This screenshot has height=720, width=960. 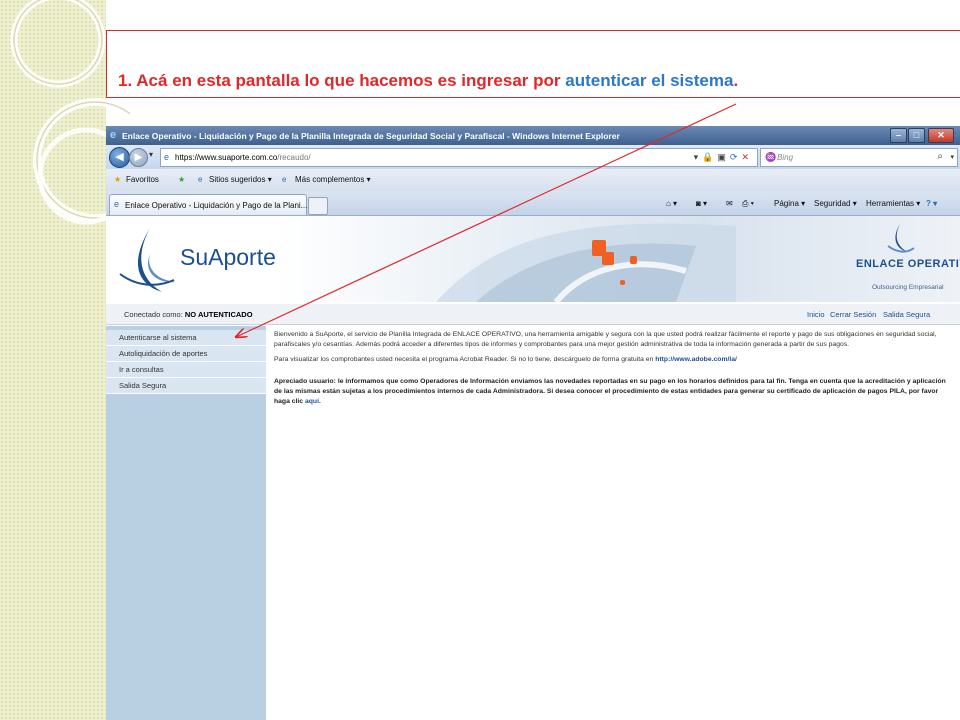 What do you see at coordinates (952, 157) in the screenshot?
I see `search-dropdown-icon: ▾` at bounding box center [952, 157].